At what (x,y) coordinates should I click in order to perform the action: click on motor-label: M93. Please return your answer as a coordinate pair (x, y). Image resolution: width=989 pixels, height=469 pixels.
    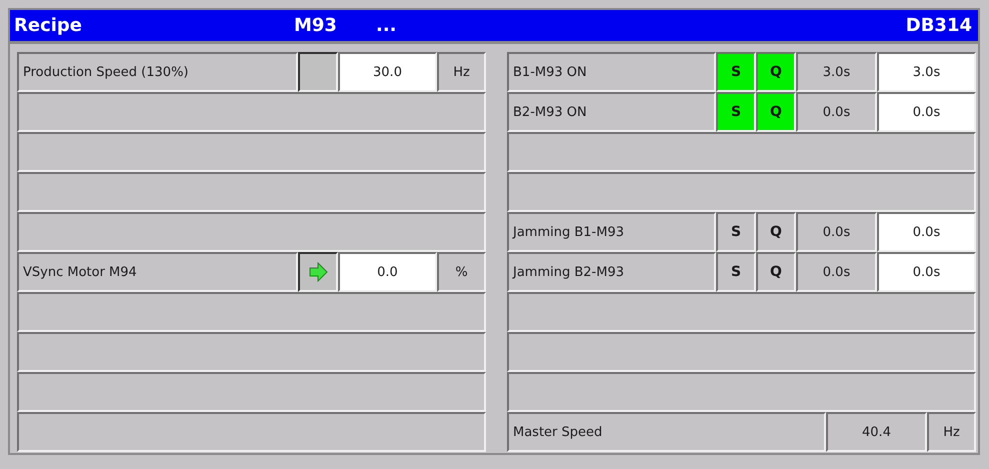
    Looking at the image, I should click on (316, 25).